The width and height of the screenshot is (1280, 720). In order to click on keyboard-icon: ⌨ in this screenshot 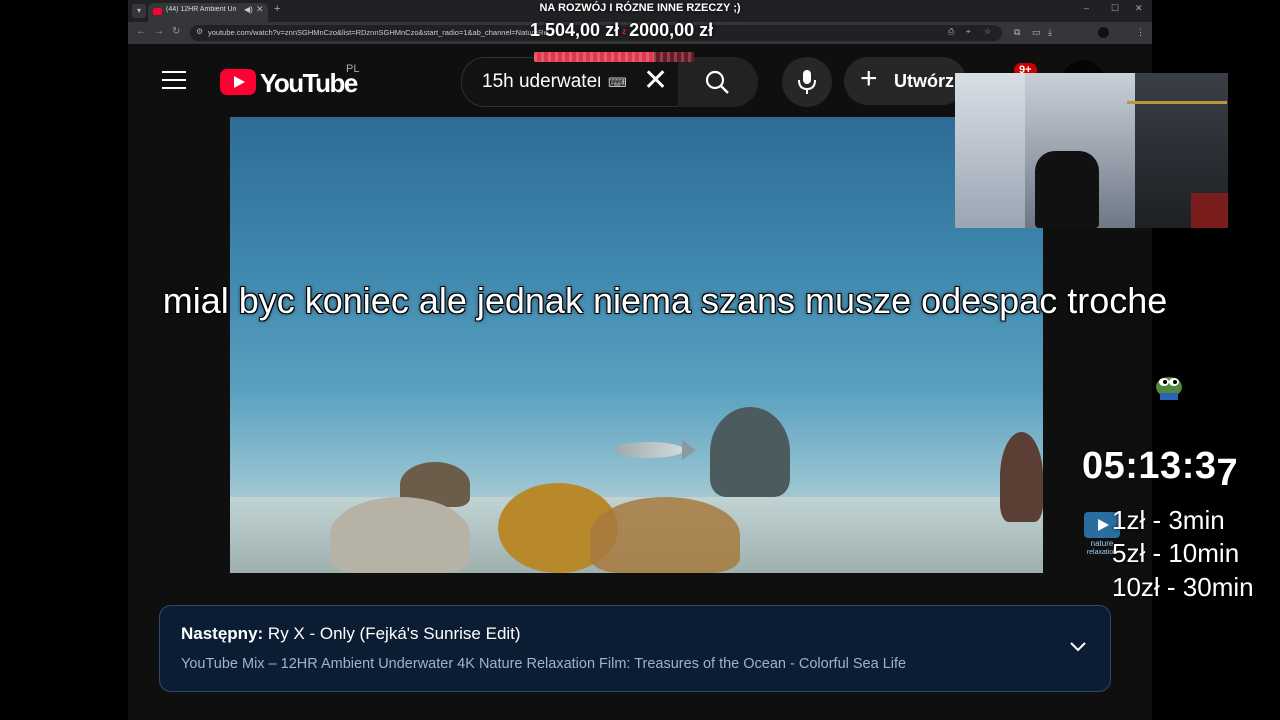, I will do `click(617, 83)`.